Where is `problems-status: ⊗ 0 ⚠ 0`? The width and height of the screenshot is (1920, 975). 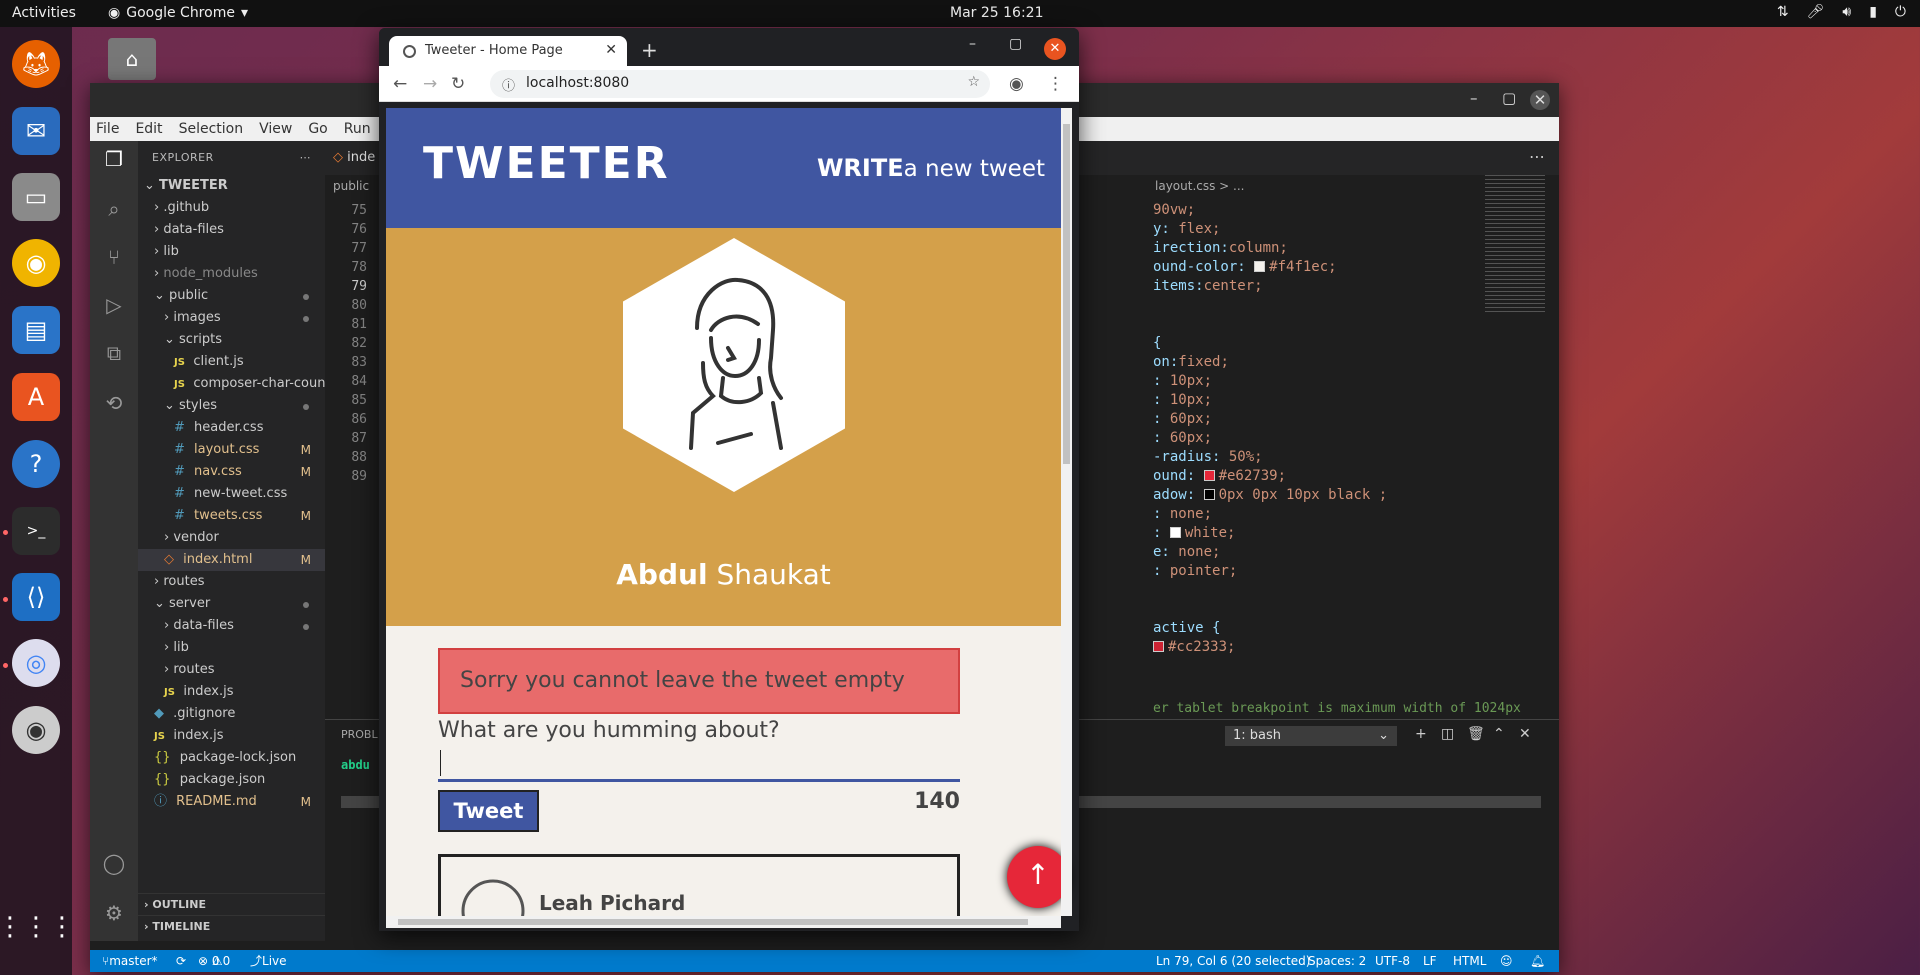
problems-status: ⊗ 0 ⚠ 0 is located at coordinates (214, 961).